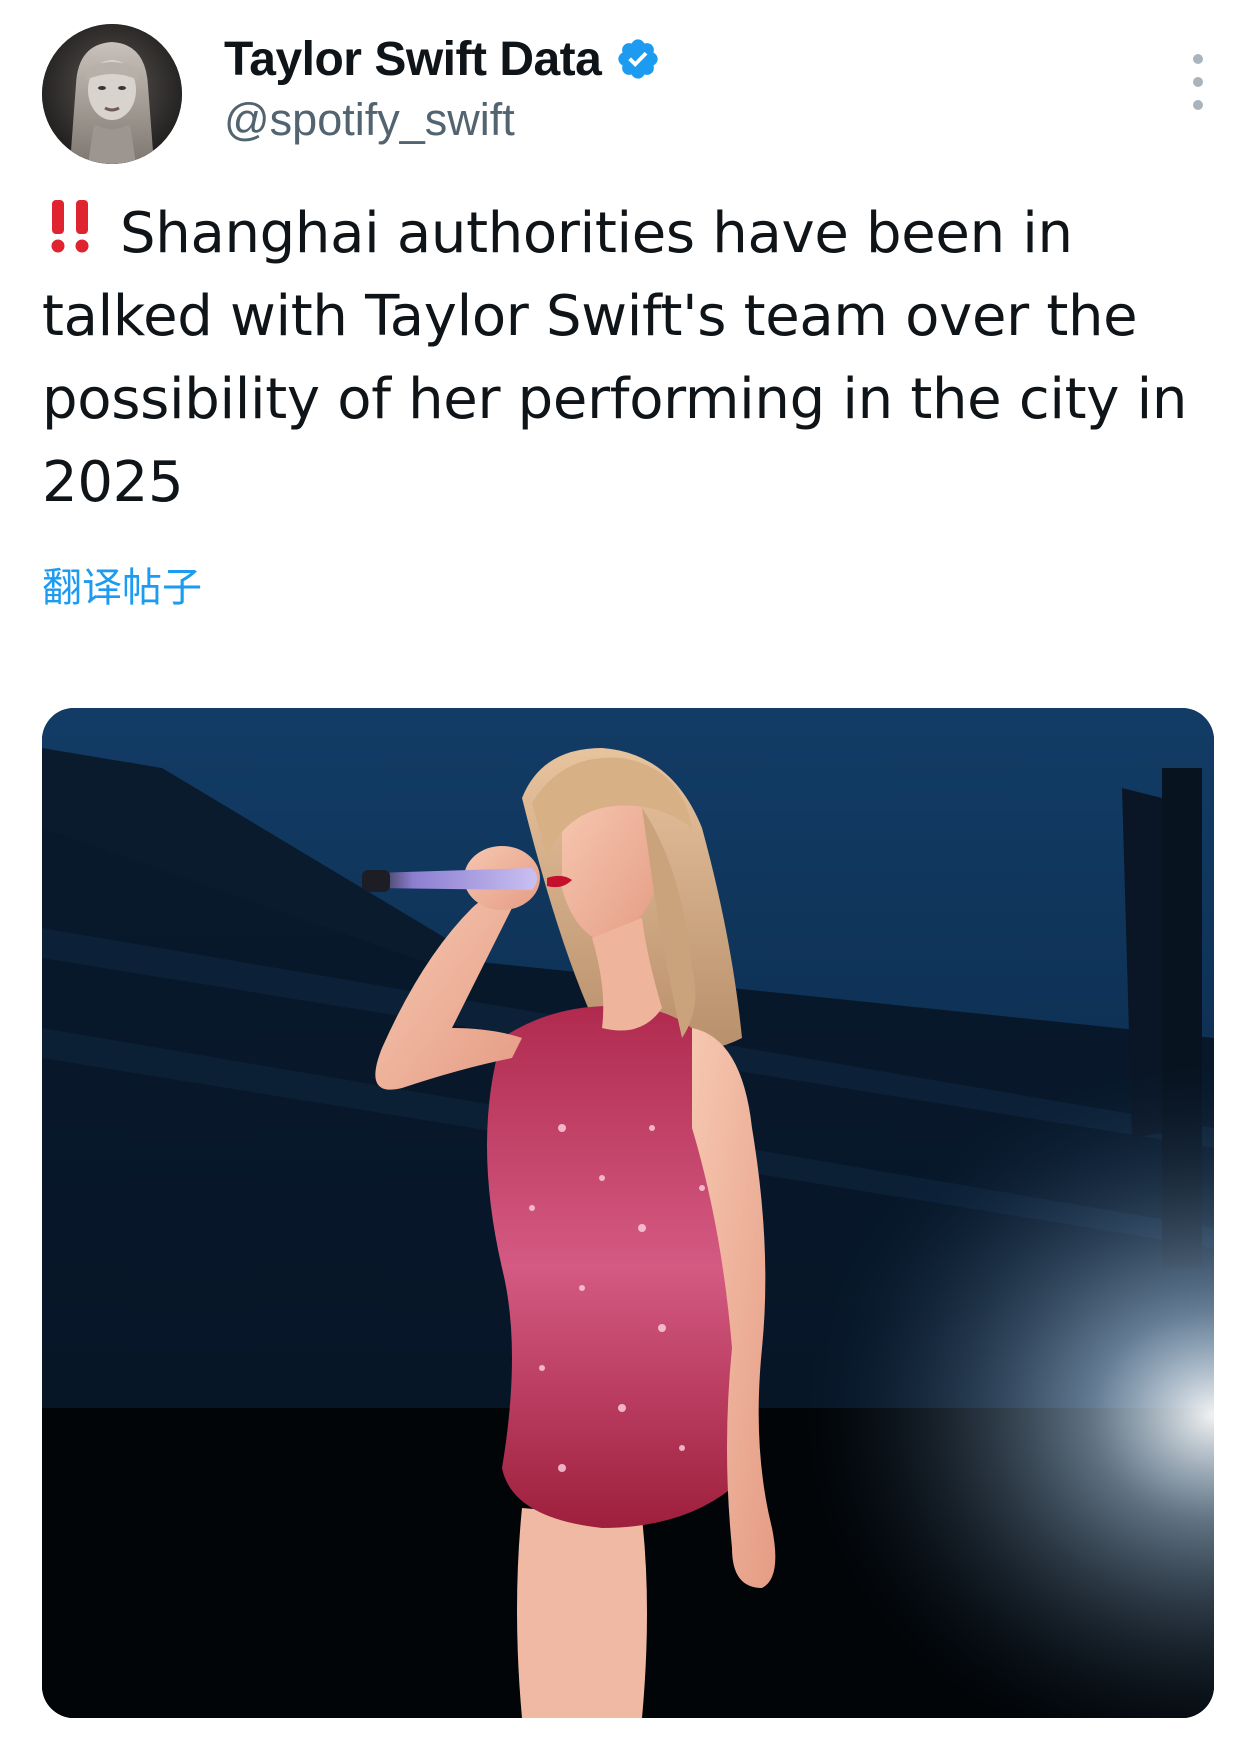  I want to click on avatar-image, so click(112, 94).